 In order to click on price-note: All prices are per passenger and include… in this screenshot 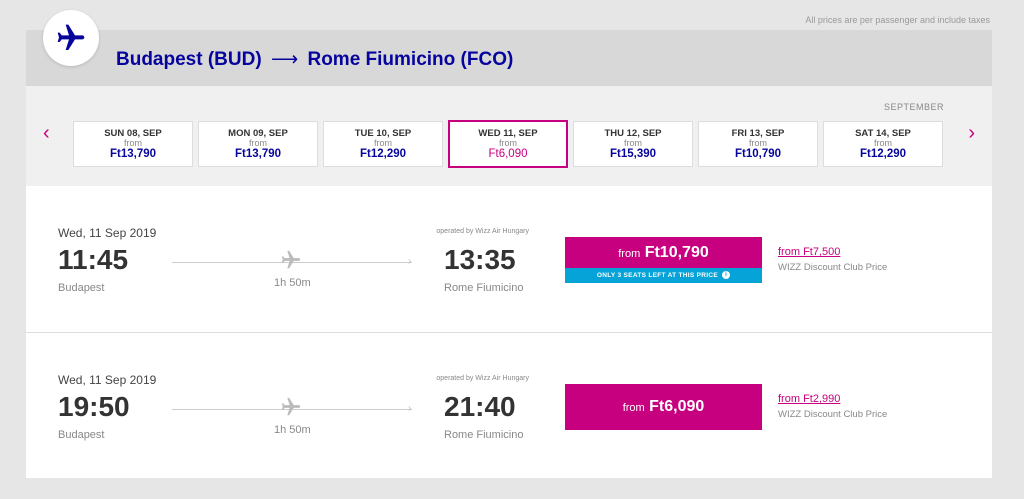, I will do `click(897, 20)`.